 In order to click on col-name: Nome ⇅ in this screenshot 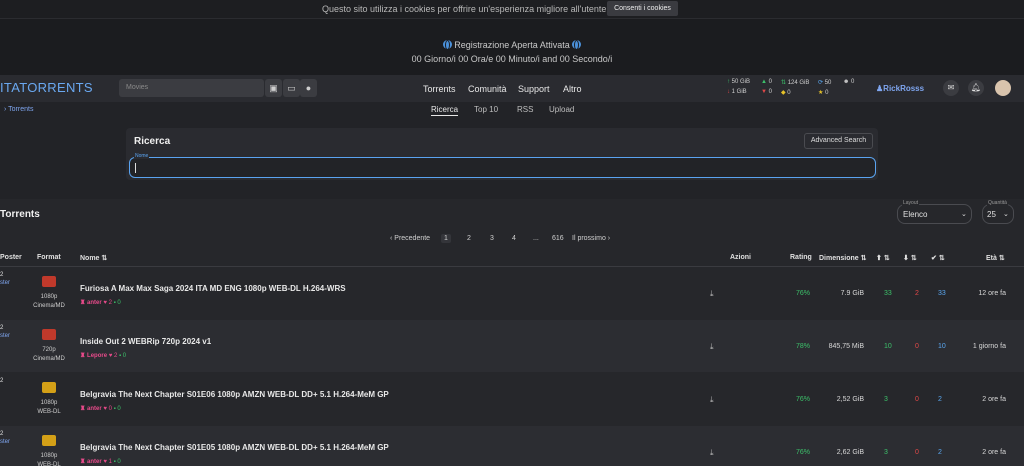, I will do `click(93, 258)`.